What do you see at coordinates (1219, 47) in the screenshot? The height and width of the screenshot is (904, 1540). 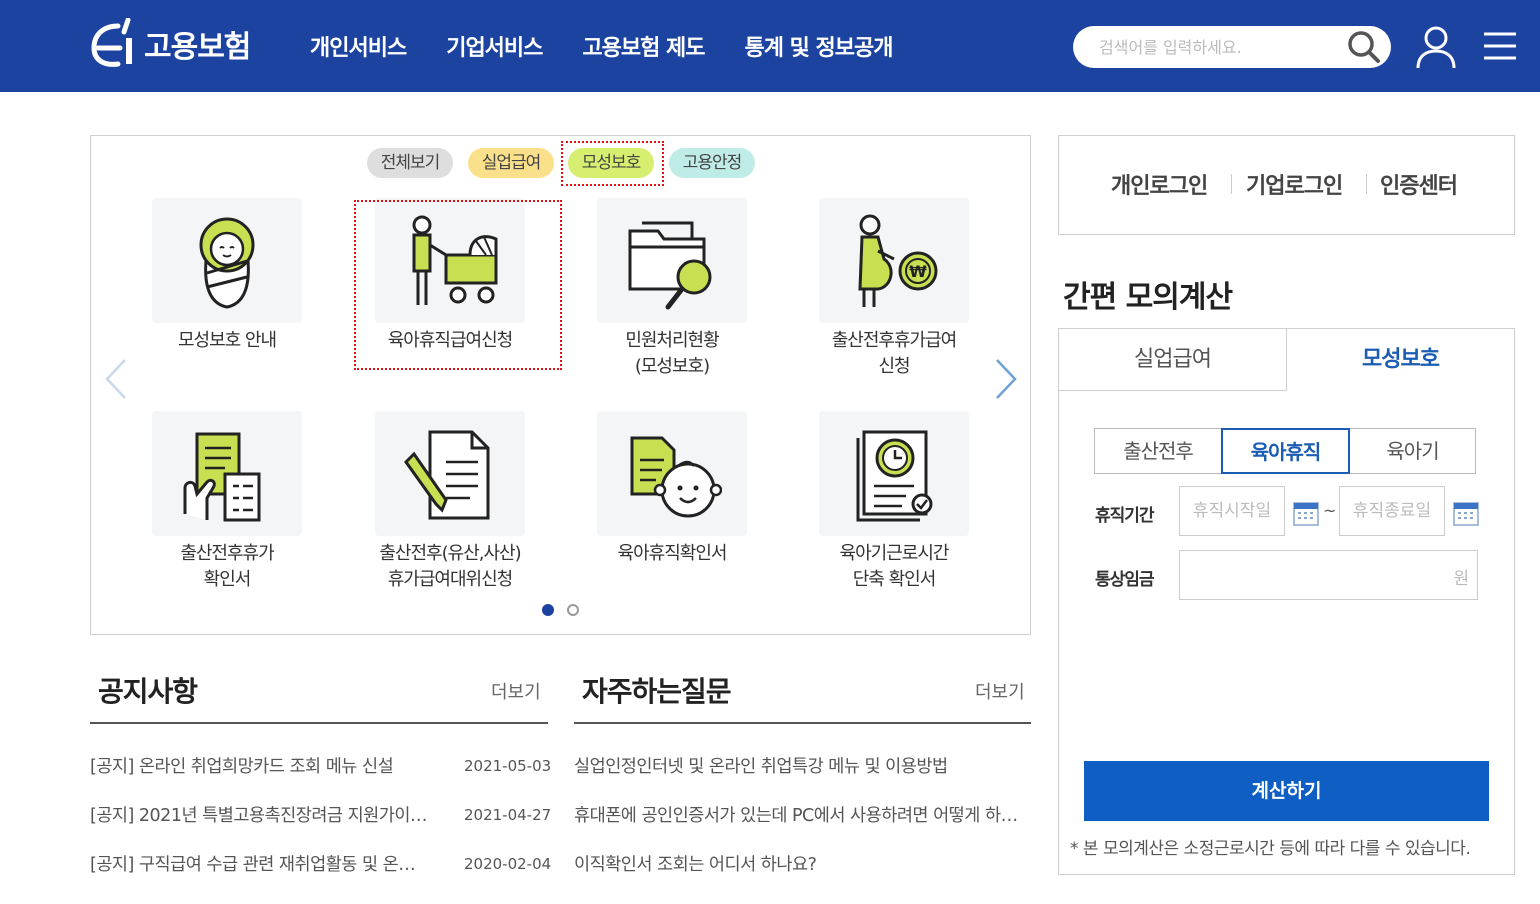 I see `search-input` at bounding box center [1219, 47].